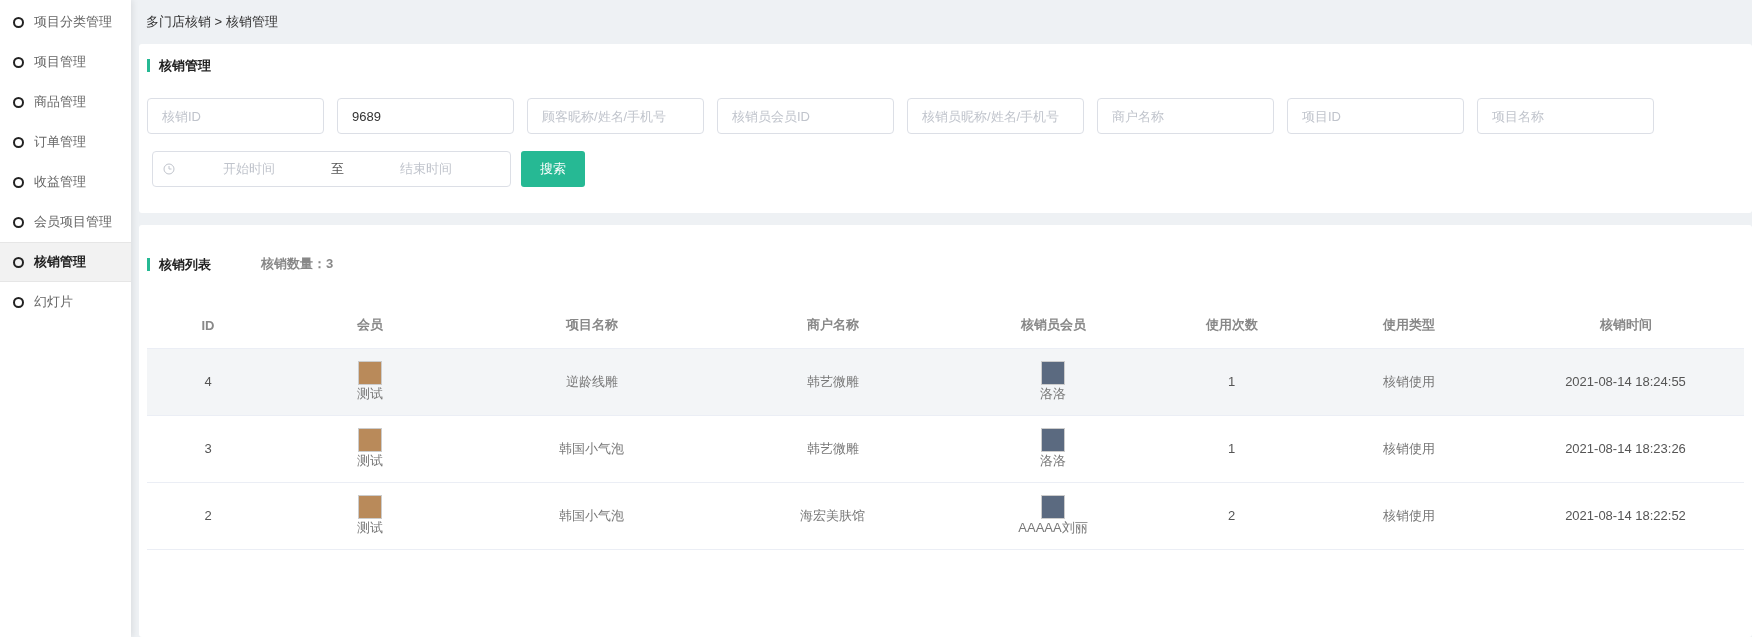  Describe the element at coordinates (331, 169) in the screenshot. I see `date-range-field: 开始时间 至 结束时间` at that location.